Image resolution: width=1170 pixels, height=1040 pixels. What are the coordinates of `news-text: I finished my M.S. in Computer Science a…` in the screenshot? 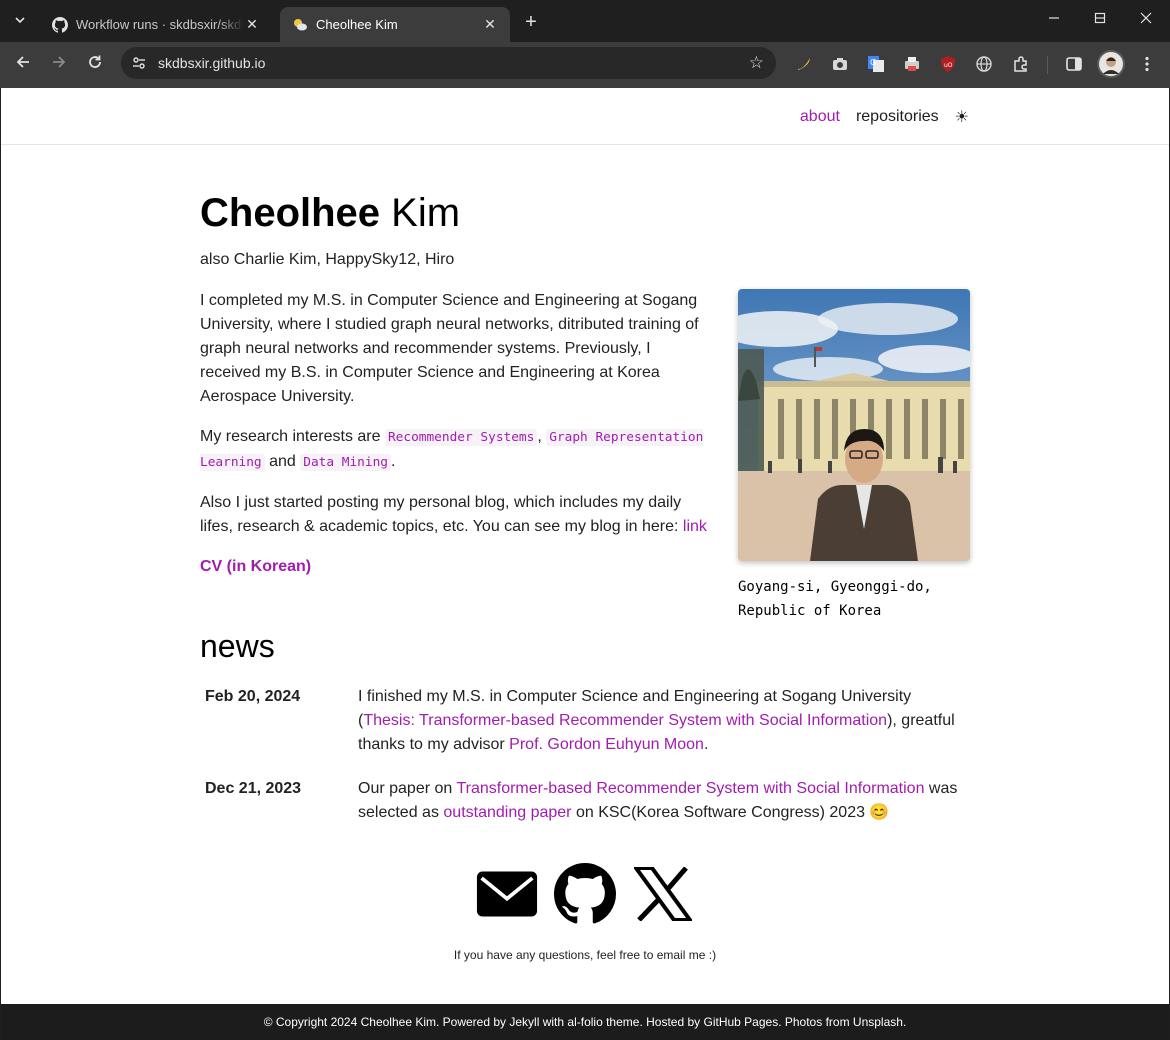 It's located at (664, 721).